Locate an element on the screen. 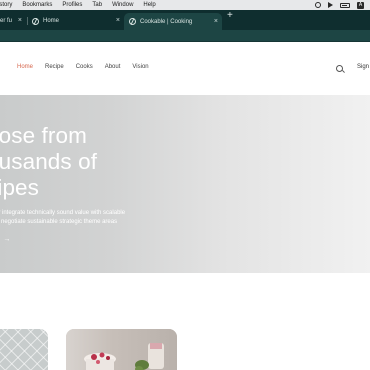 The image size is (370, 370). menu-history: istory is located at coordinates (6, 5).